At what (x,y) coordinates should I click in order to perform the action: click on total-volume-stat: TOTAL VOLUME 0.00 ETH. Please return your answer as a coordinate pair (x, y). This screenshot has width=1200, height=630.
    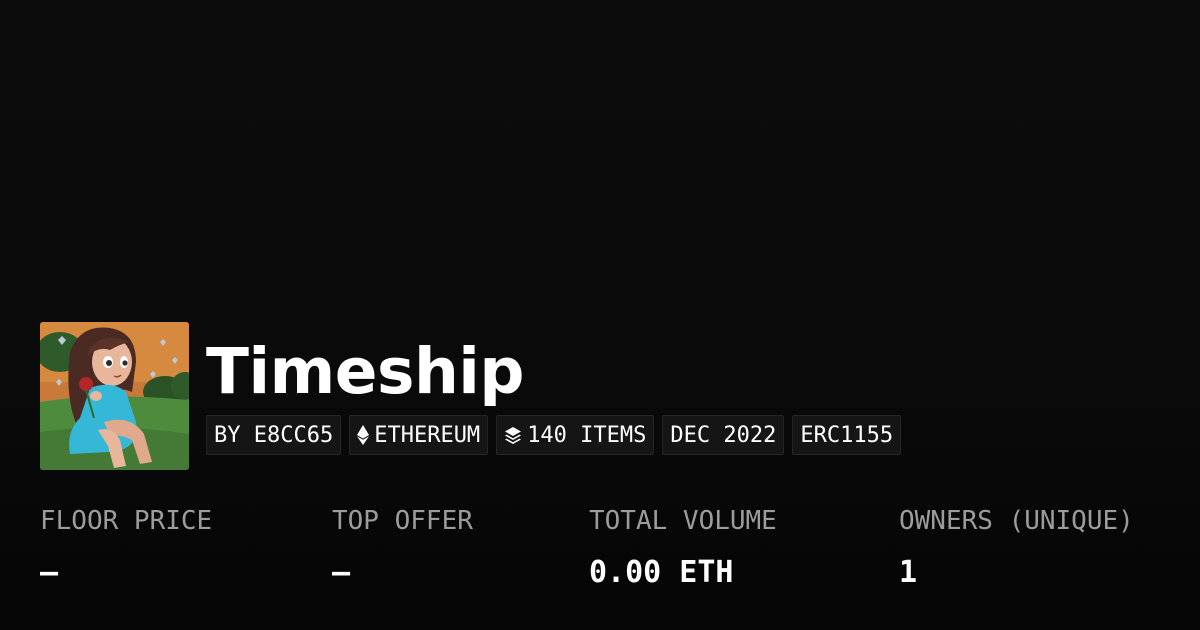
    Looking at the image, I should click on (683, 548).